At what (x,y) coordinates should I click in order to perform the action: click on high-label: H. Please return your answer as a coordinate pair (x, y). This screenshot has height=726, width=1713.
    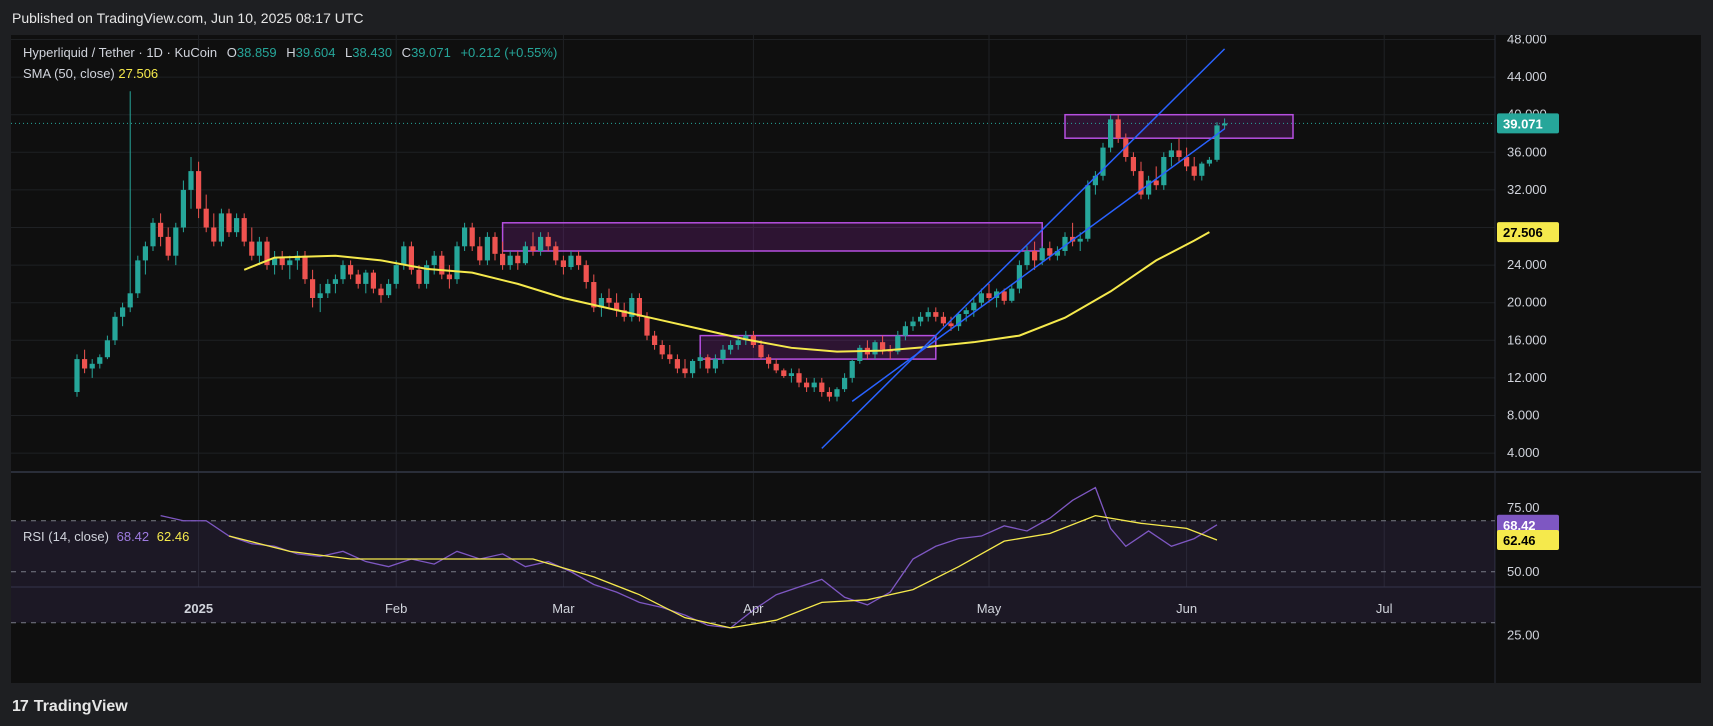
    Looking at the image, I should click on (291, 52).